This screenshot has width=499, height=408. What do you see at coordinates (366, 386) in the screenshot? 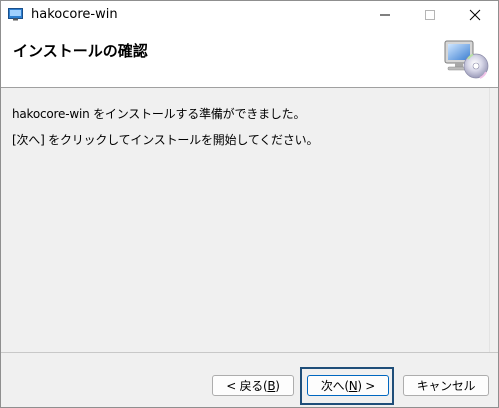
I see `next-label-end: ) >` at bounding box center [366, 386].